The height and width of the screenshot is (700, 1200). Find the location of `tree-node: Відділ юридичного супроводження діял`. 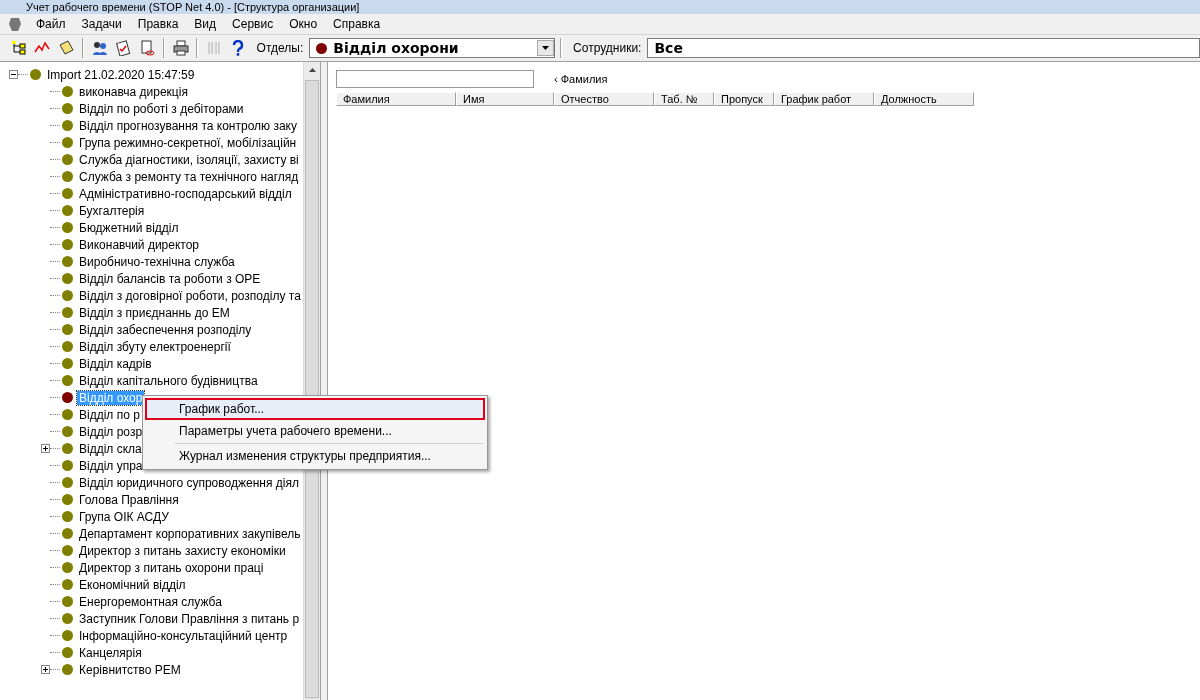

tree-node: Відділ юридичного супроводження діял is located at coordinates (189, 482).